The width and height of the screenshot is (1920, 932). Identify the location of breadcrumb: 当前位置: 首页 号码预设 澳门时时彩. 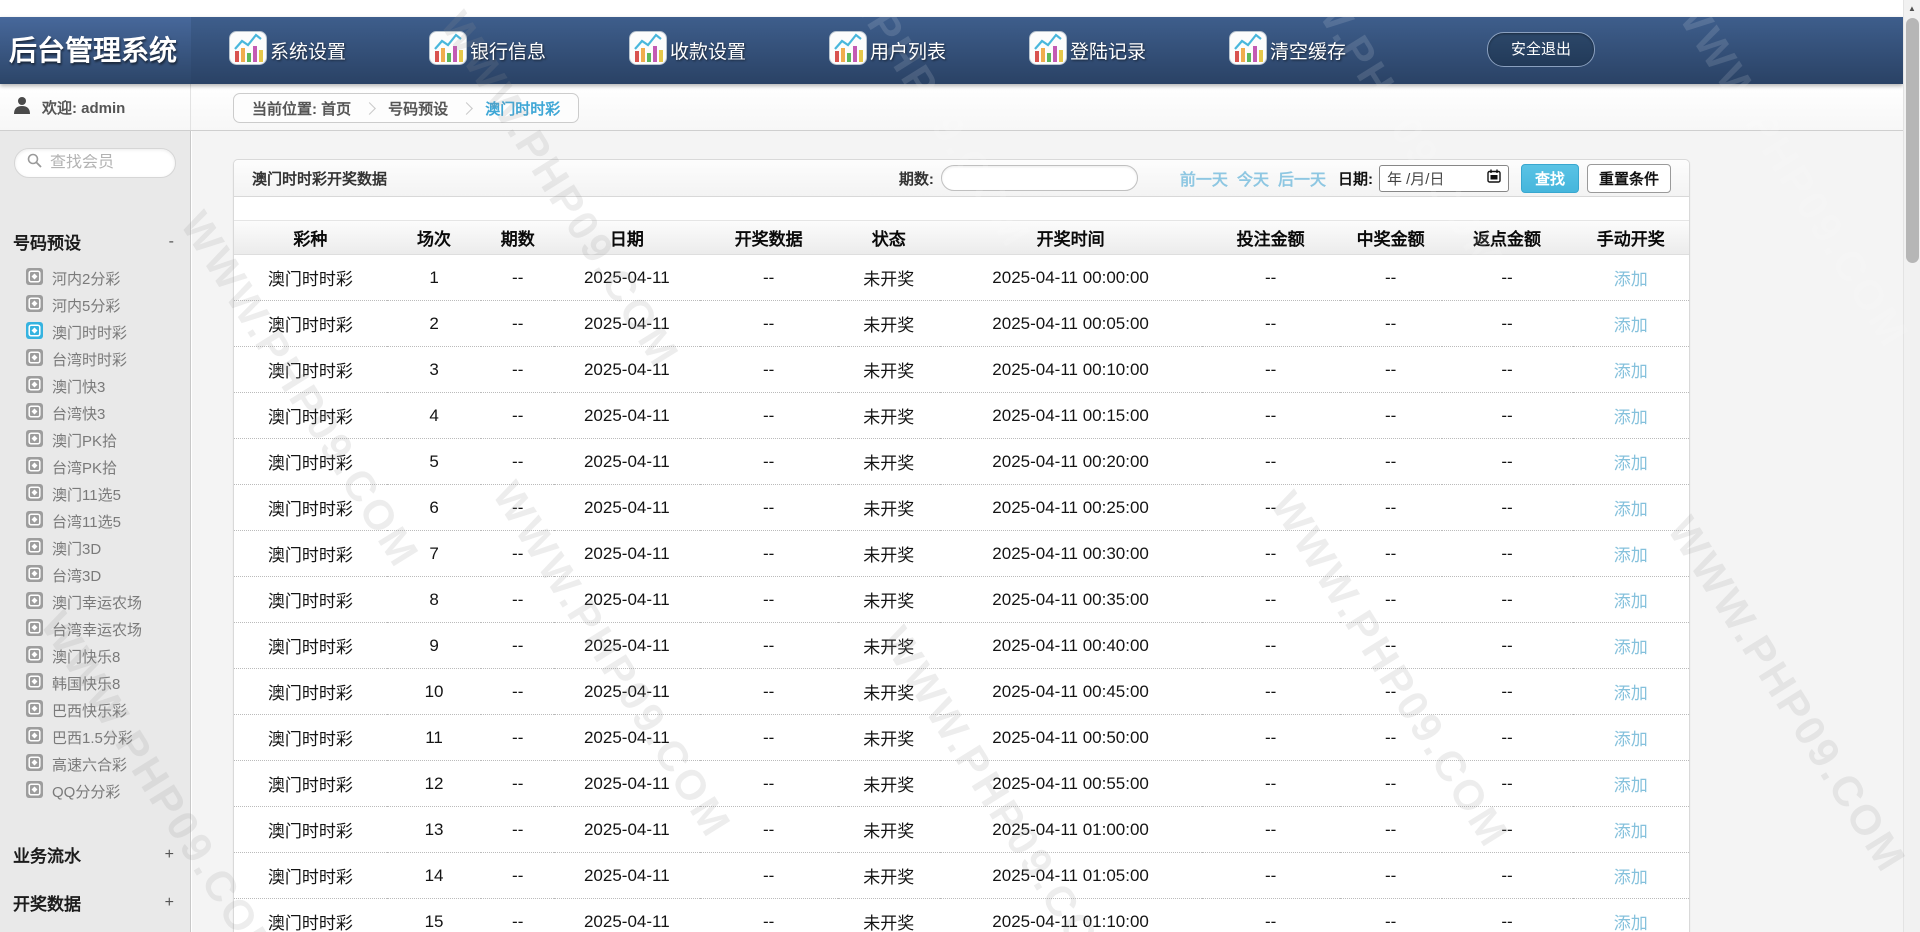
(406, 108).